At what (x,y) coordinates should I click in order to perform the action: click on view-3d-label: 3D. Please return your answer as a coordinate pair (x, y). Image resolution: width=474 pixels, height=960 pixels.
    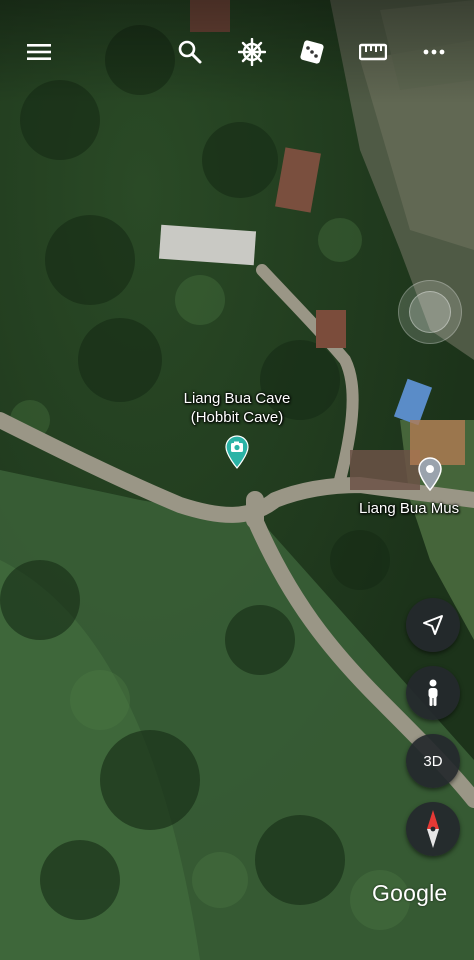
    Looking at the image, I should click on (433, 761).